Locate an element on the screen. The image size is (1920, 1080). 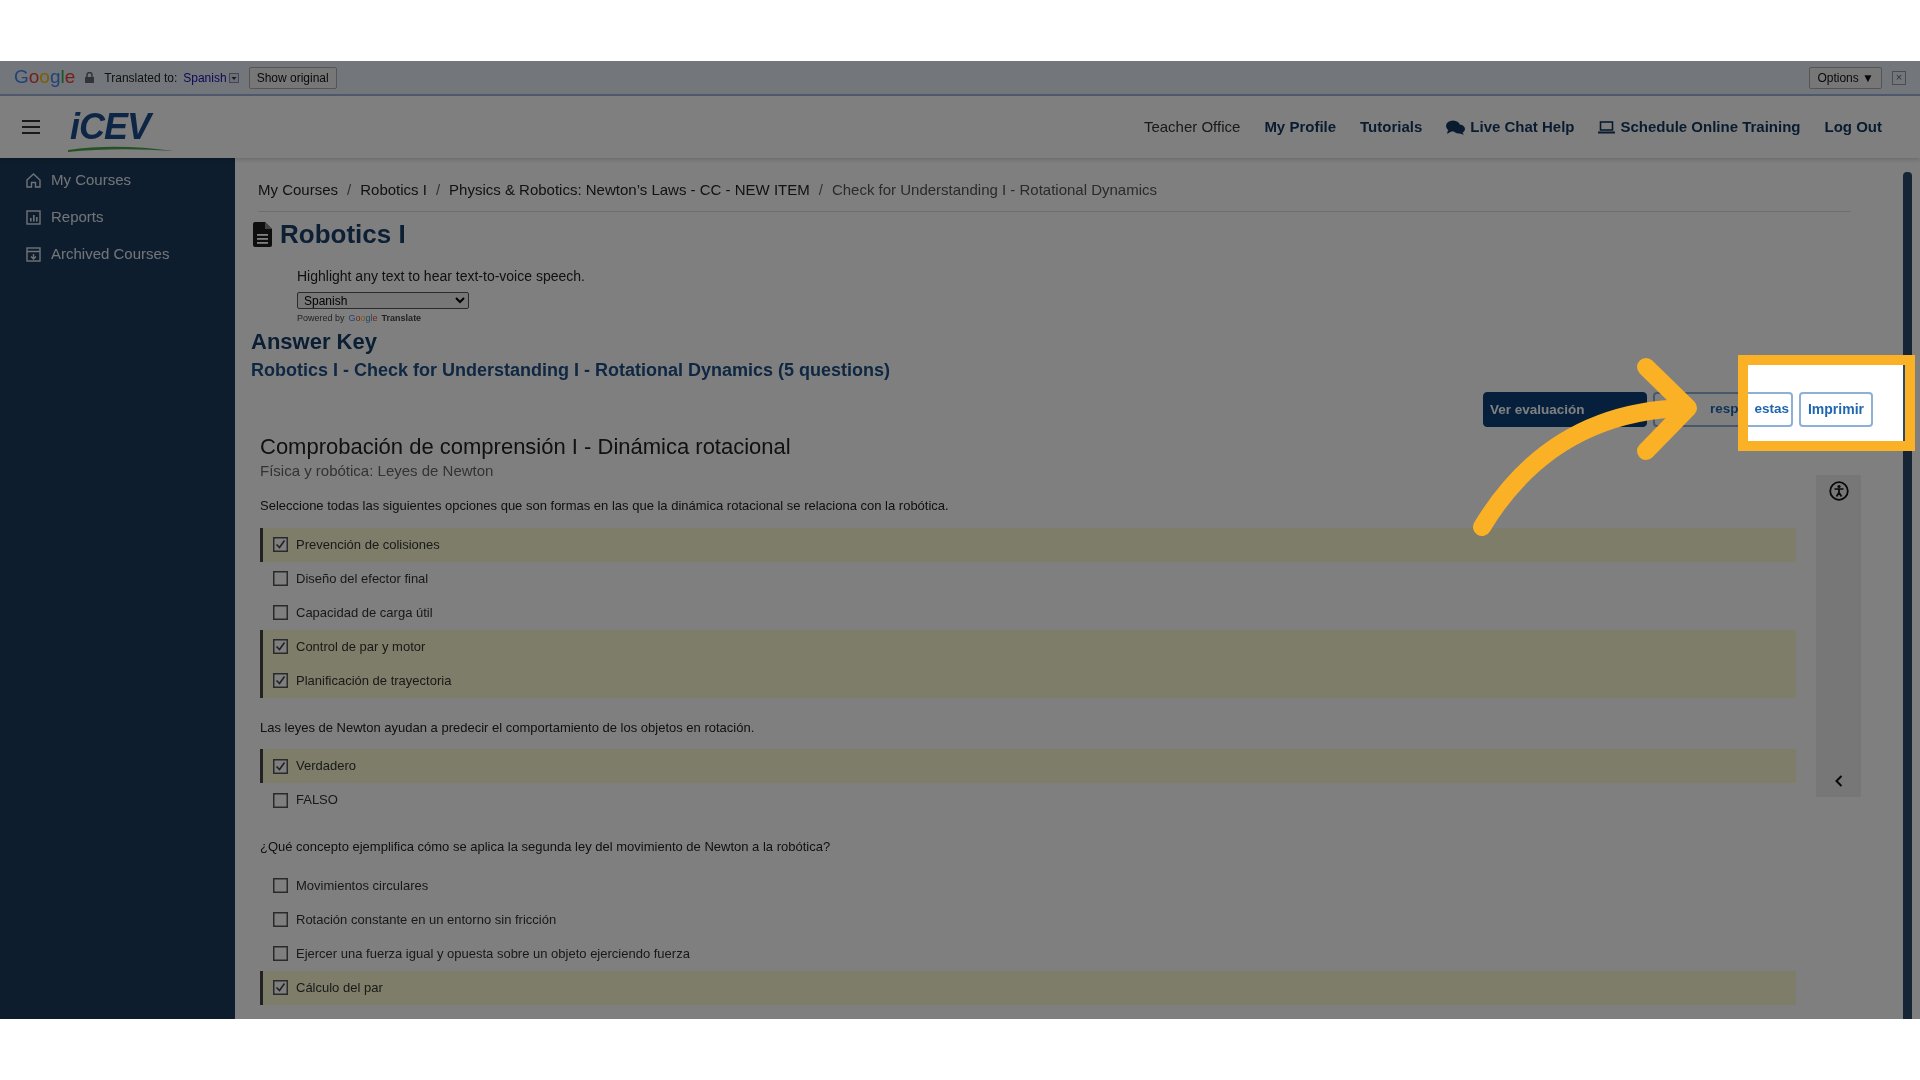
options-button: Options ▼ is located at coordinates (1845, 77).